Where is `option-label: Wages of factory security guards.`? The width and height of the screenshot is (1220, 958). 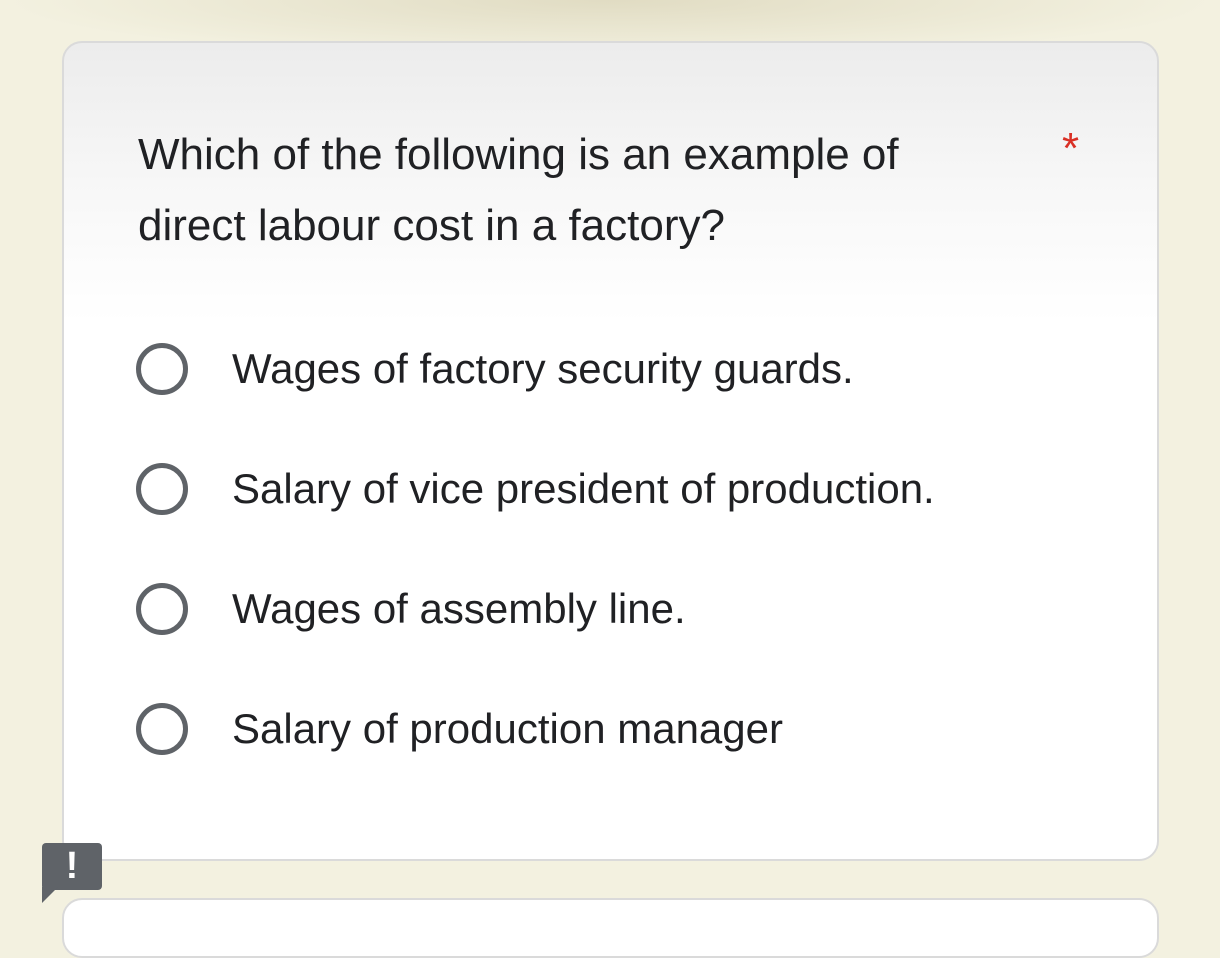
option-label: Wages of factory security guards. is located at coordinates (543, 368).